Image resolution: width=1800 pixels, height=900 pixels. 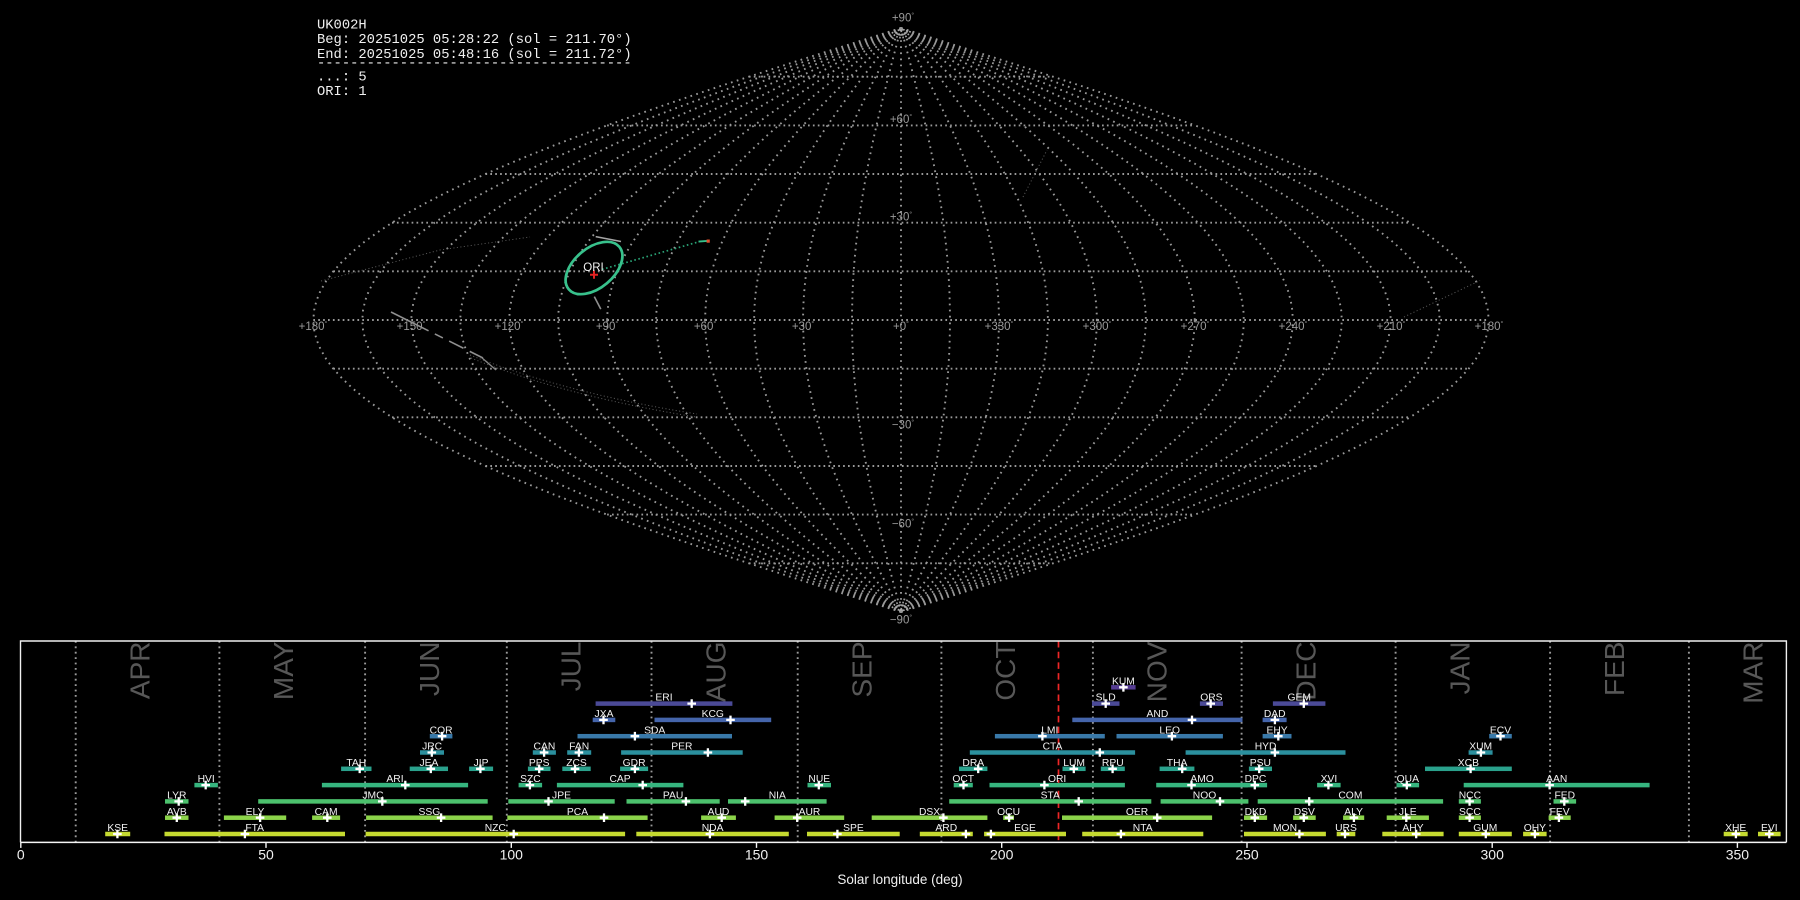 What do you see at coordinates (1735, 828) in the screenshot?
I see `svg-text: XHE` at bounding box center [1735, 828].